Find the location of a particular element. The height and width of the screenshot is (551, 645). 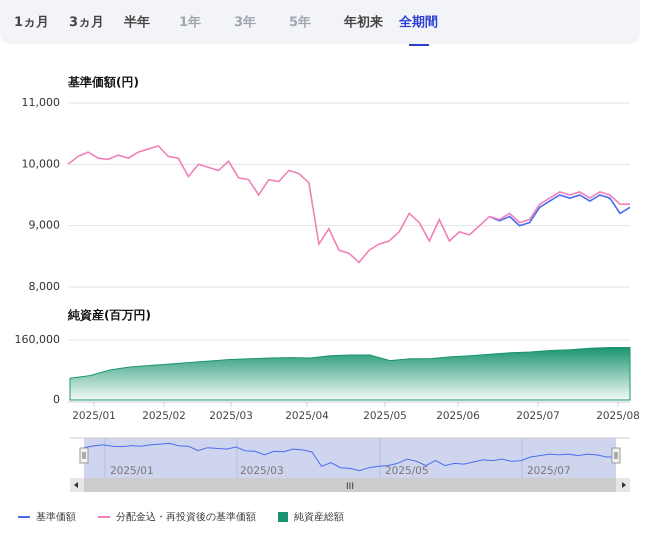

axis-label: 8,000 is located at coordinates (44, 287).